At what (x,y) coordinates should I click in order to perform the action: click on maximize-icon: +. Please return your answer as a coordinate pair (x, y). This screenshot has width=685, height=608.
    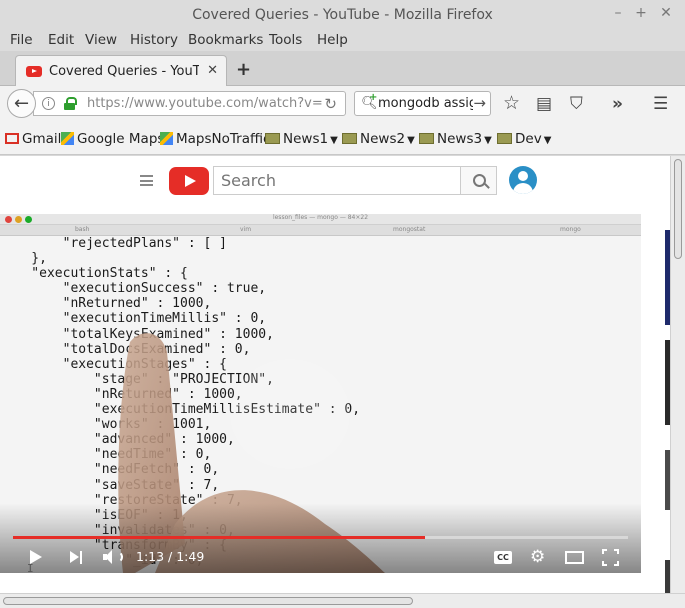
    Looking at the image, I should click on (641, 13).